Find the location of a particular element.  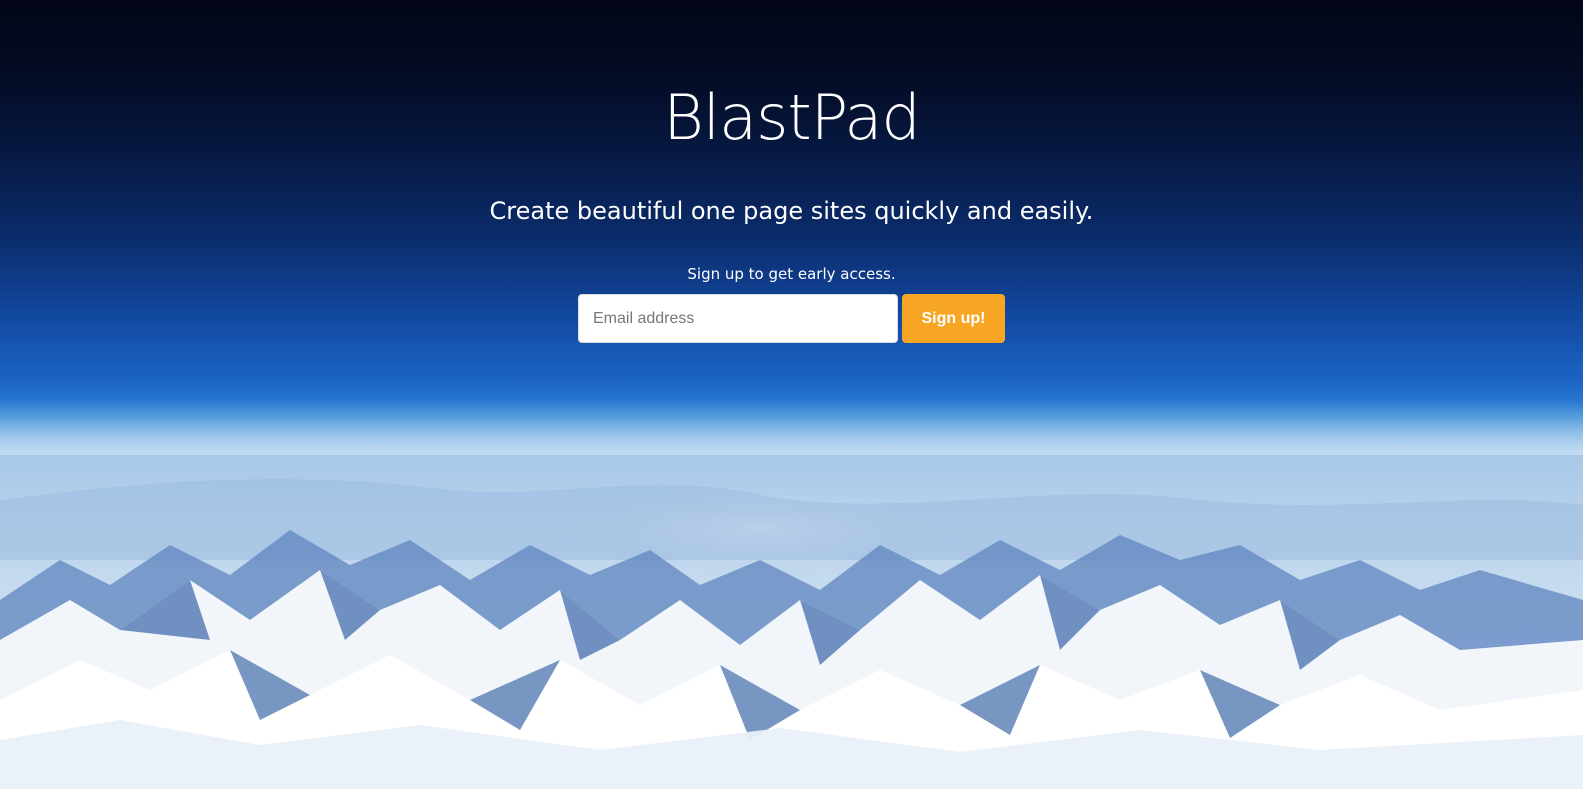

email-input is located at coordinates (738, 318).